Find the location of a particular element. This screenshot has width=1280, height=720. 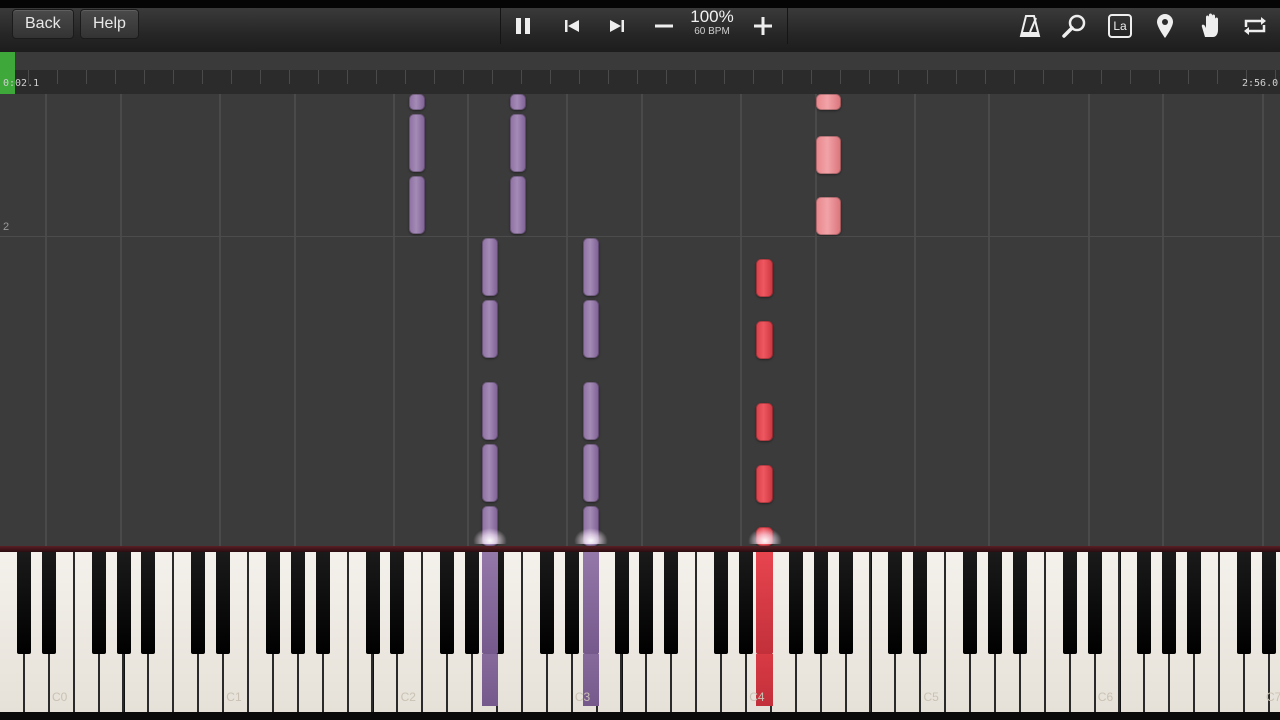

zoom-in-button is located at coordinates (763, 26).